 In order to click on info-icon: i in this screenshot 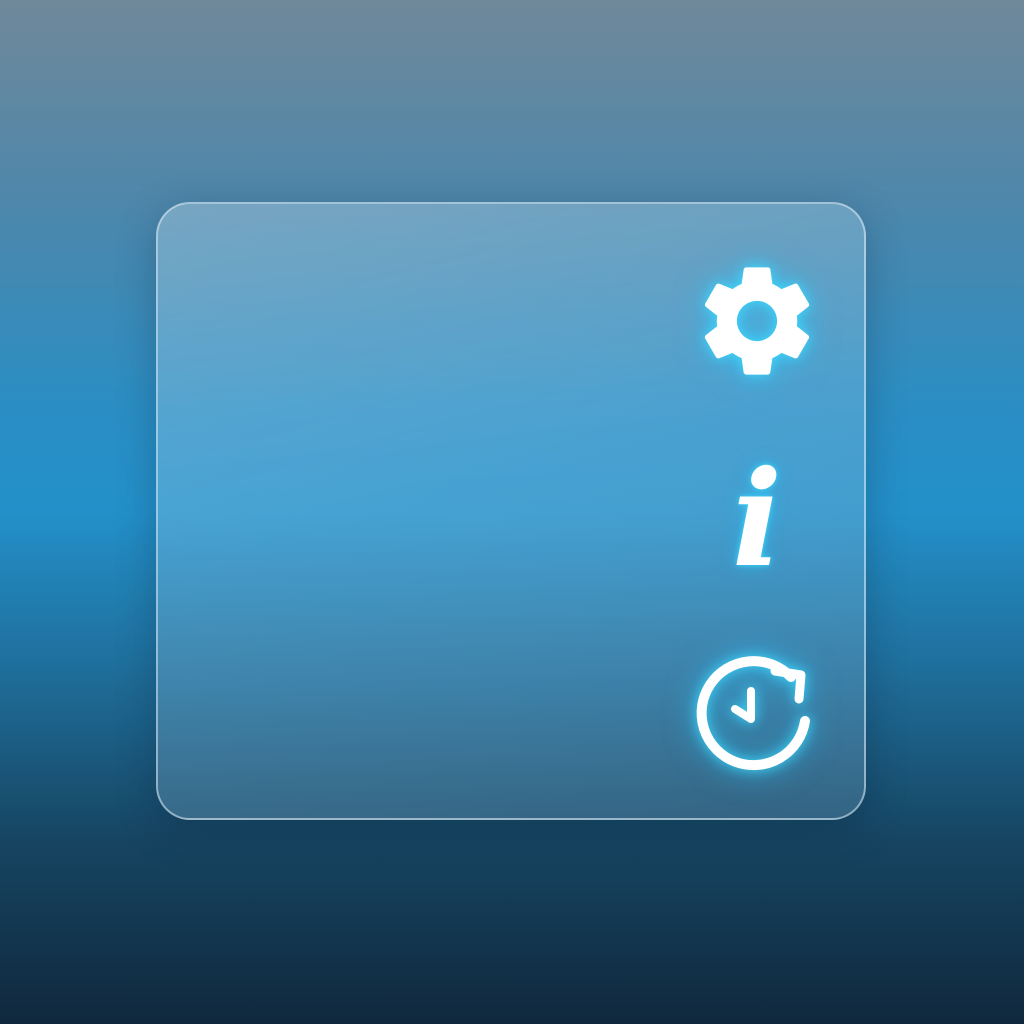, I will do `click(757, 519)`.